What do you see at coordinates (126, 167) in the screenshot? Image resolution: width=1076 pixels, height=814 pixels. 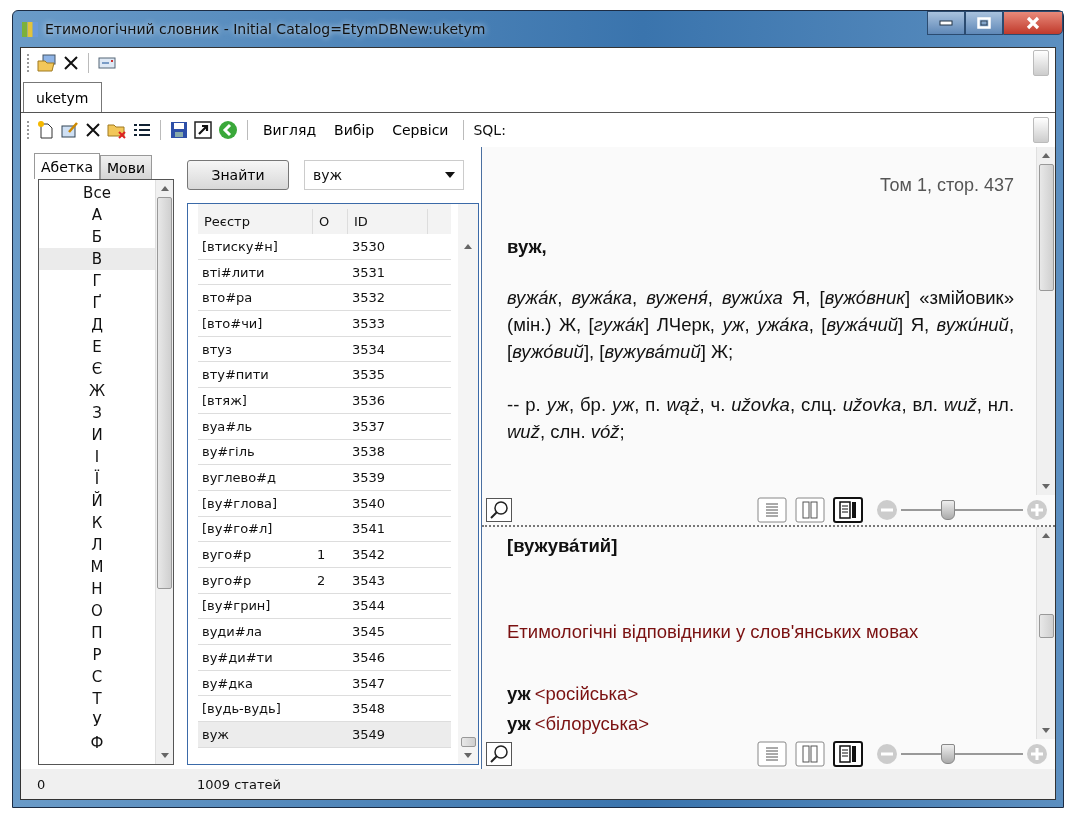 I see `panel-tab: Мови` at bounding box center [126, 167].